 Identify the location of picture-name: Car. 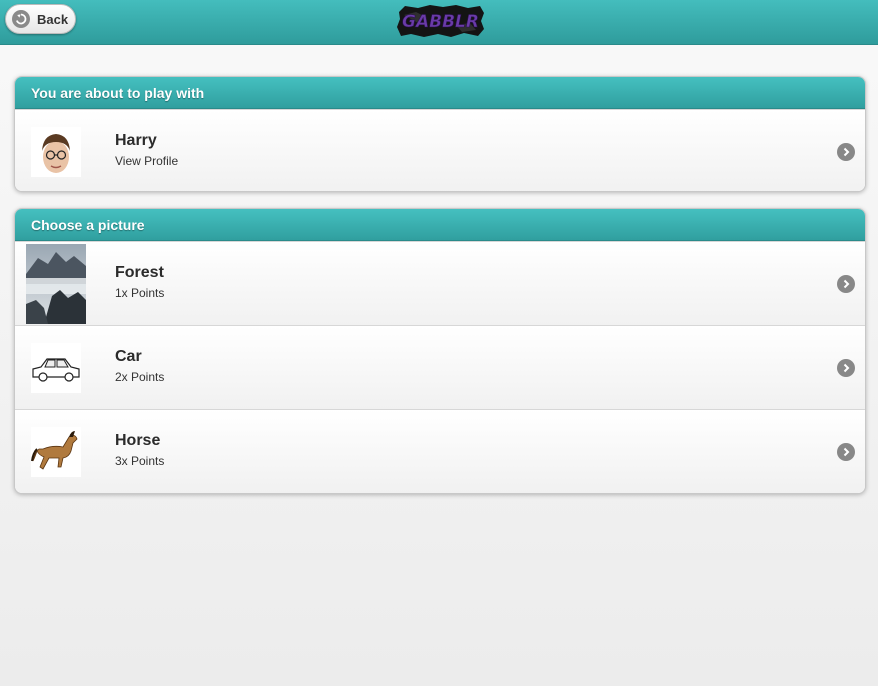
(128, 356).